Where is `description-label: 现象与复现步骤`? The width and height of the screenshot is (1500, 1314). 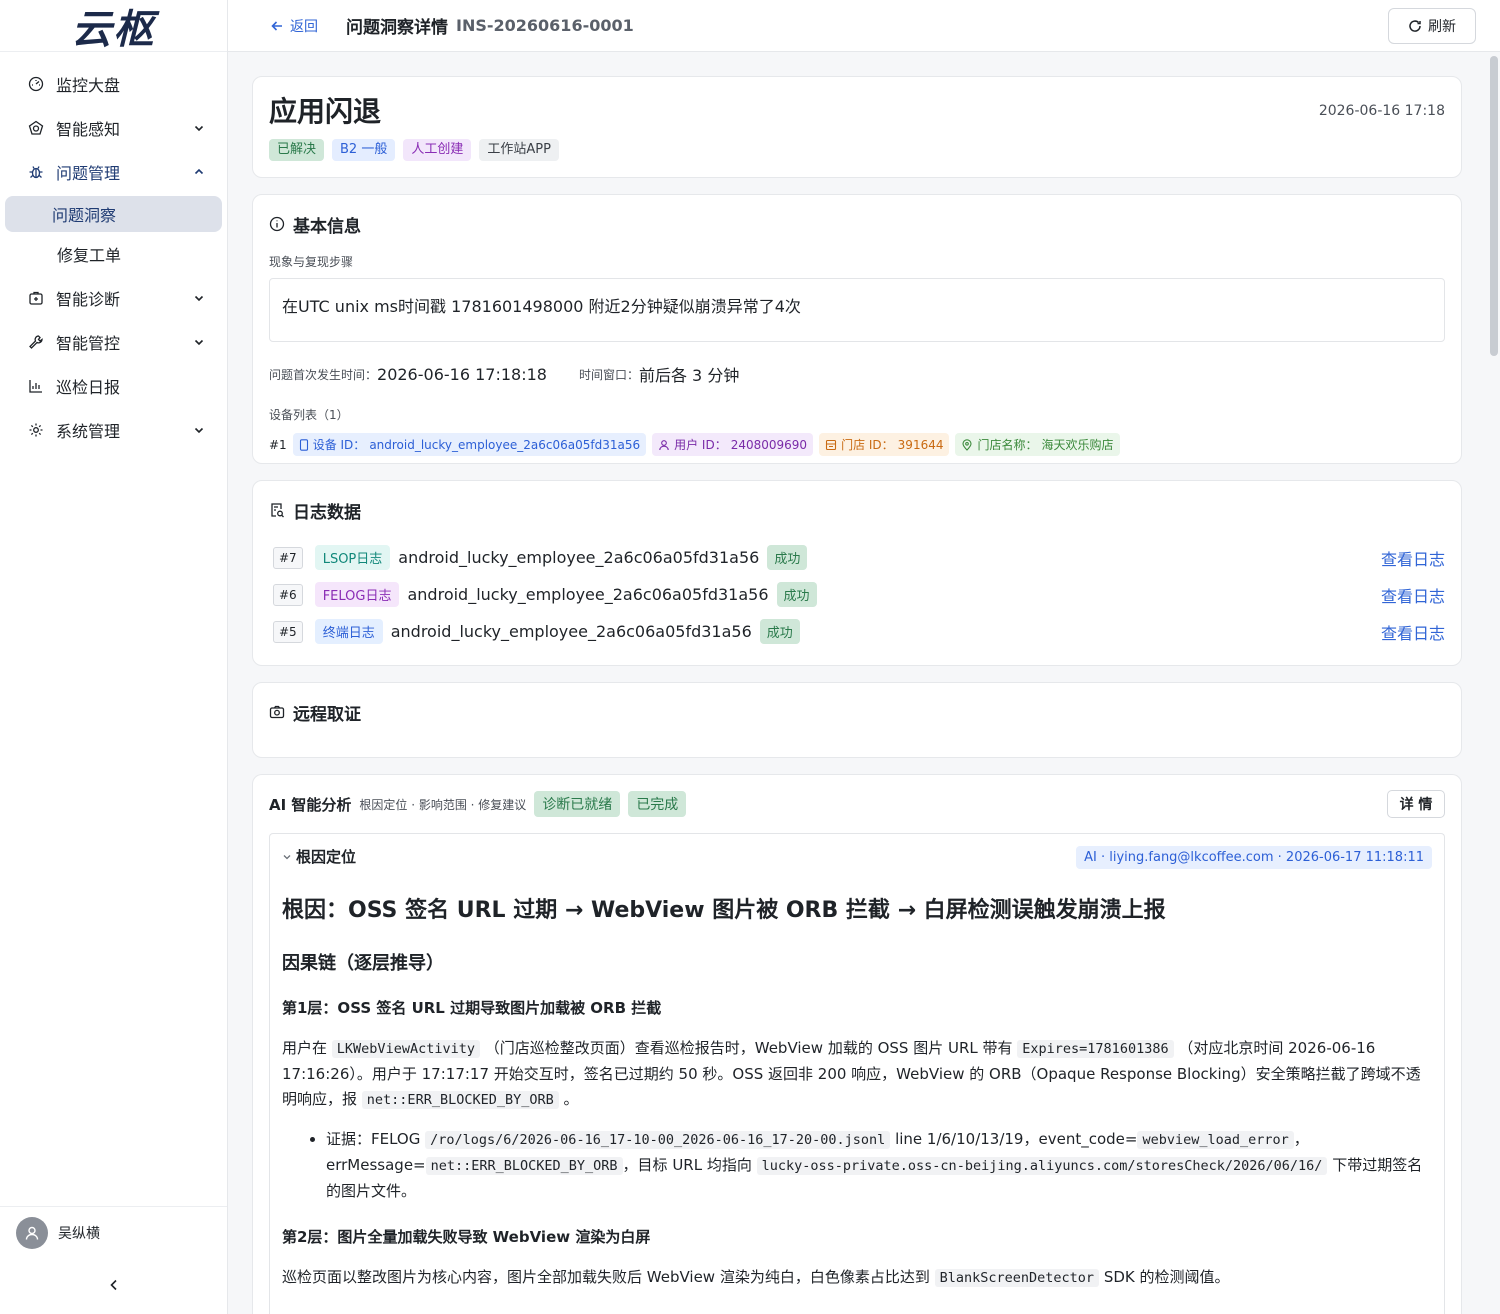
description-label: 现象与复现步骤 is located at coordinates (311, 262).